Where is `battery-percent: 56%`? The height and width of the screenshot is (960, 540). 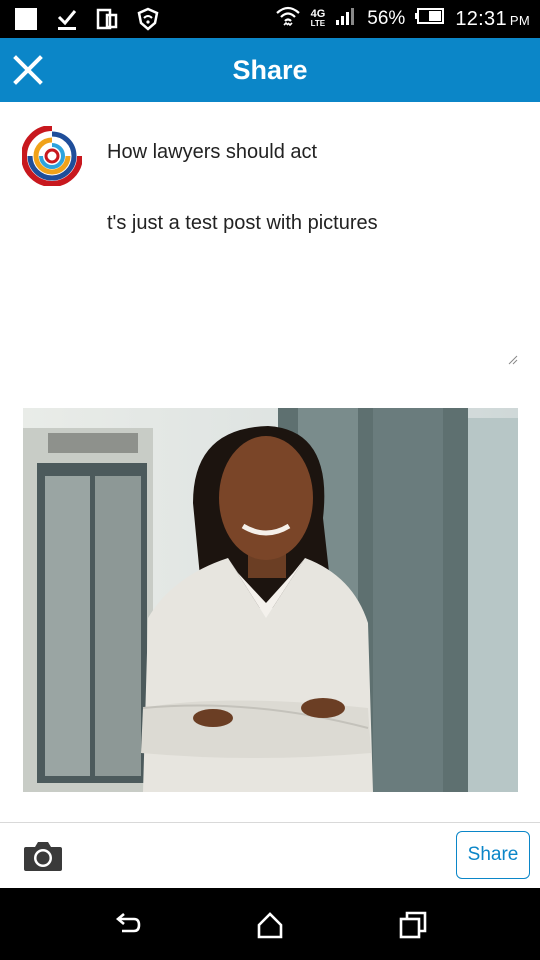
battery-percent: 56% is located at coordinates (386, 18).